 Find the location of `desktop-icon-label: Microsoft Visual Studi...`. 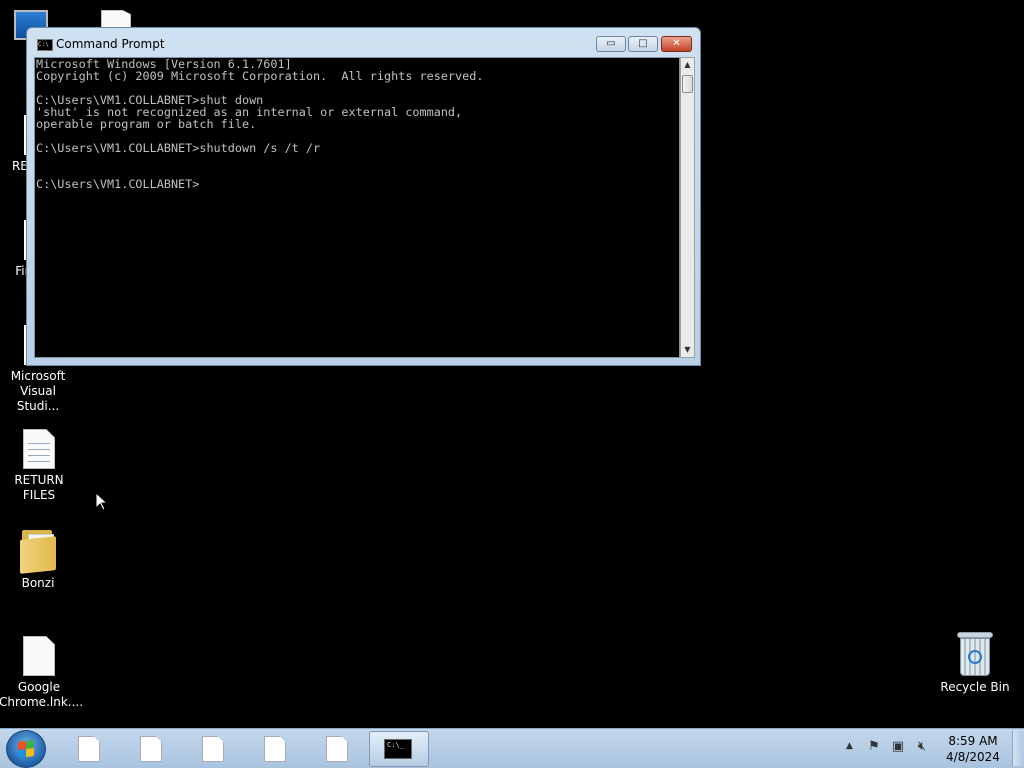

desktop-icon-label: Microsoft Visual Studi... is located at coordinates (38, 391).